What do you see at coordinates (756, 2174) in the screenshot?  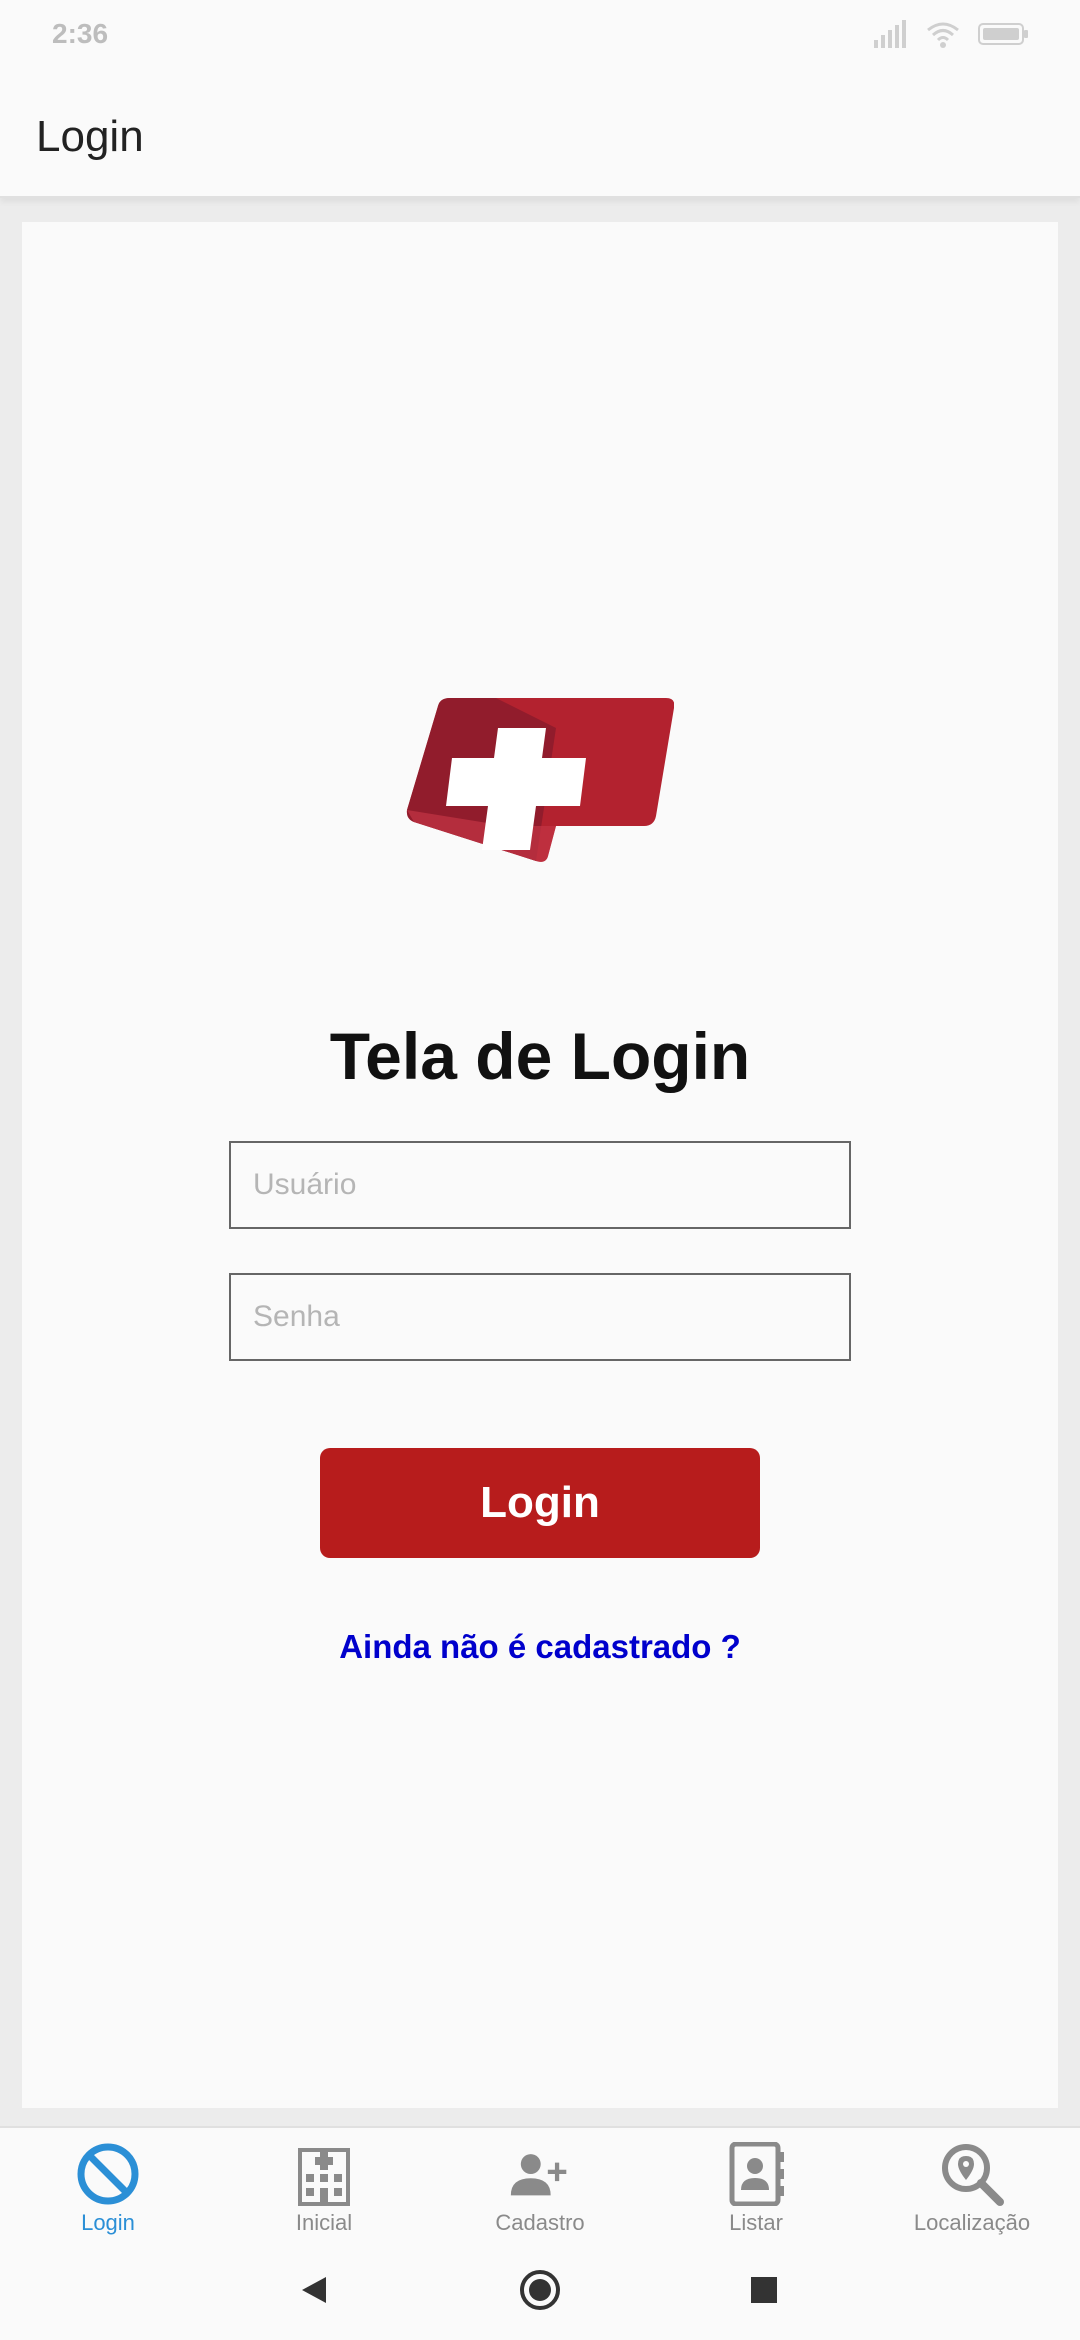 I see `contacts-book-icon` at bounding box center [756, 2174].